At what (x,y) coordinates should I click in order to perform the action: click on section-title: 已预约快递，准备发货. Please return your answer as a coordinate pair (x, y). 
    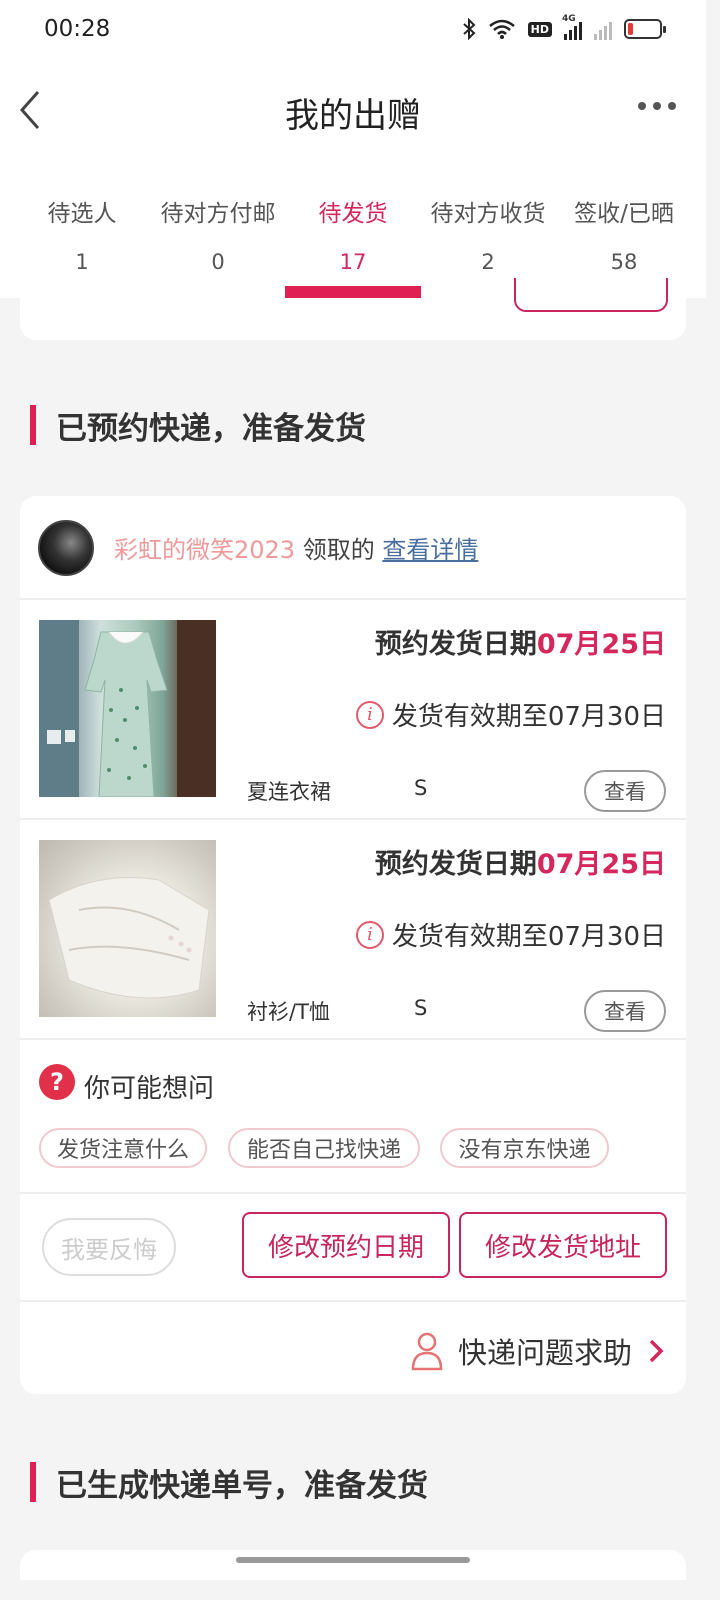
    Looking at the image, I should click on (211, 428).